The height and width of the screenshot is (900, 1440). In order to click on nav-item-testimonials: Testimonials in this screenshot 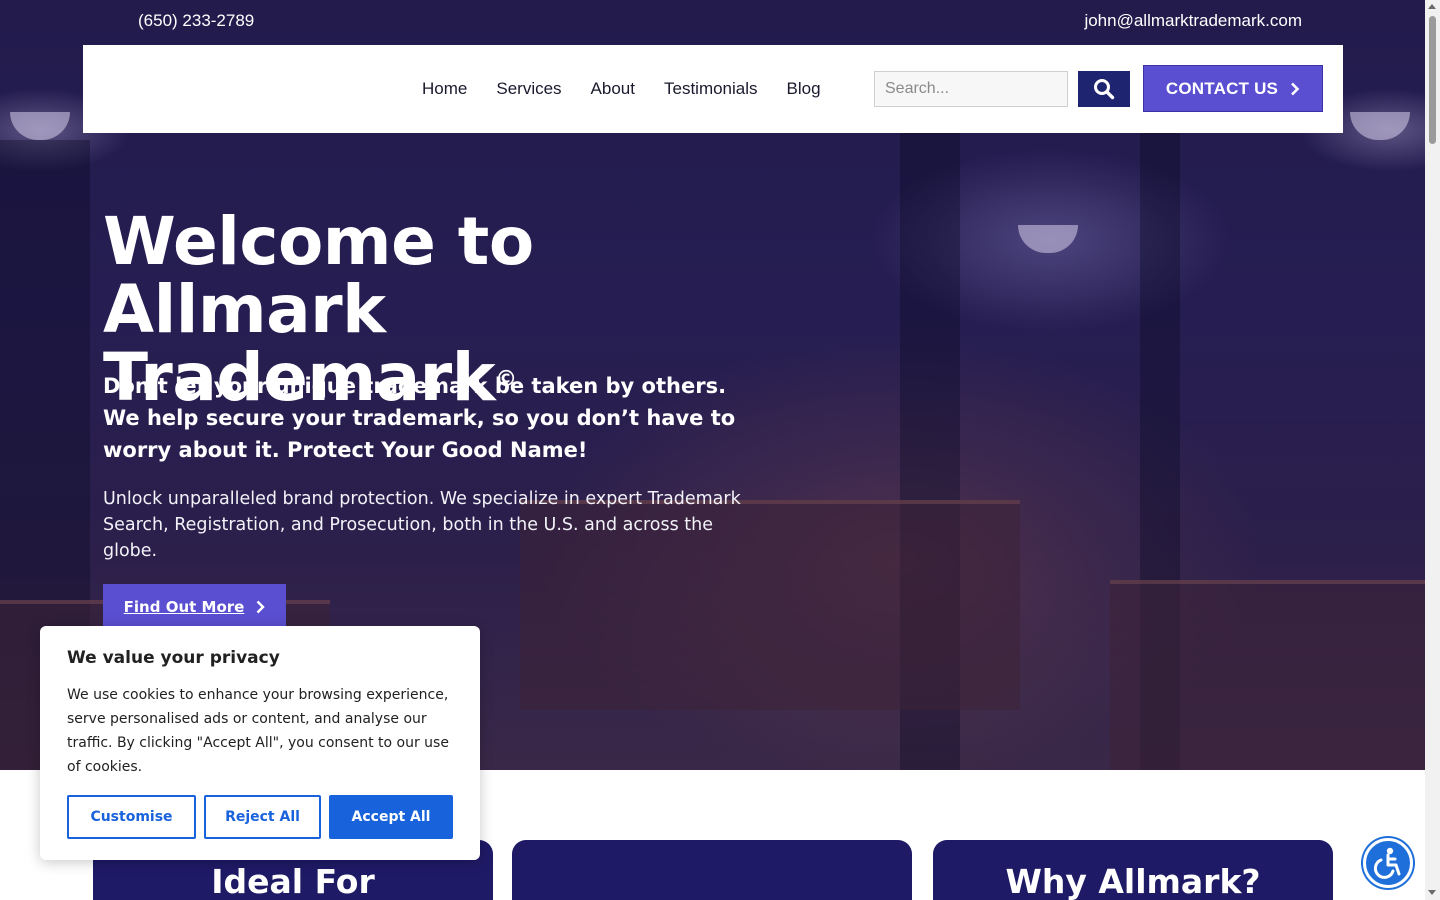, I will do `click(711, 89)`.